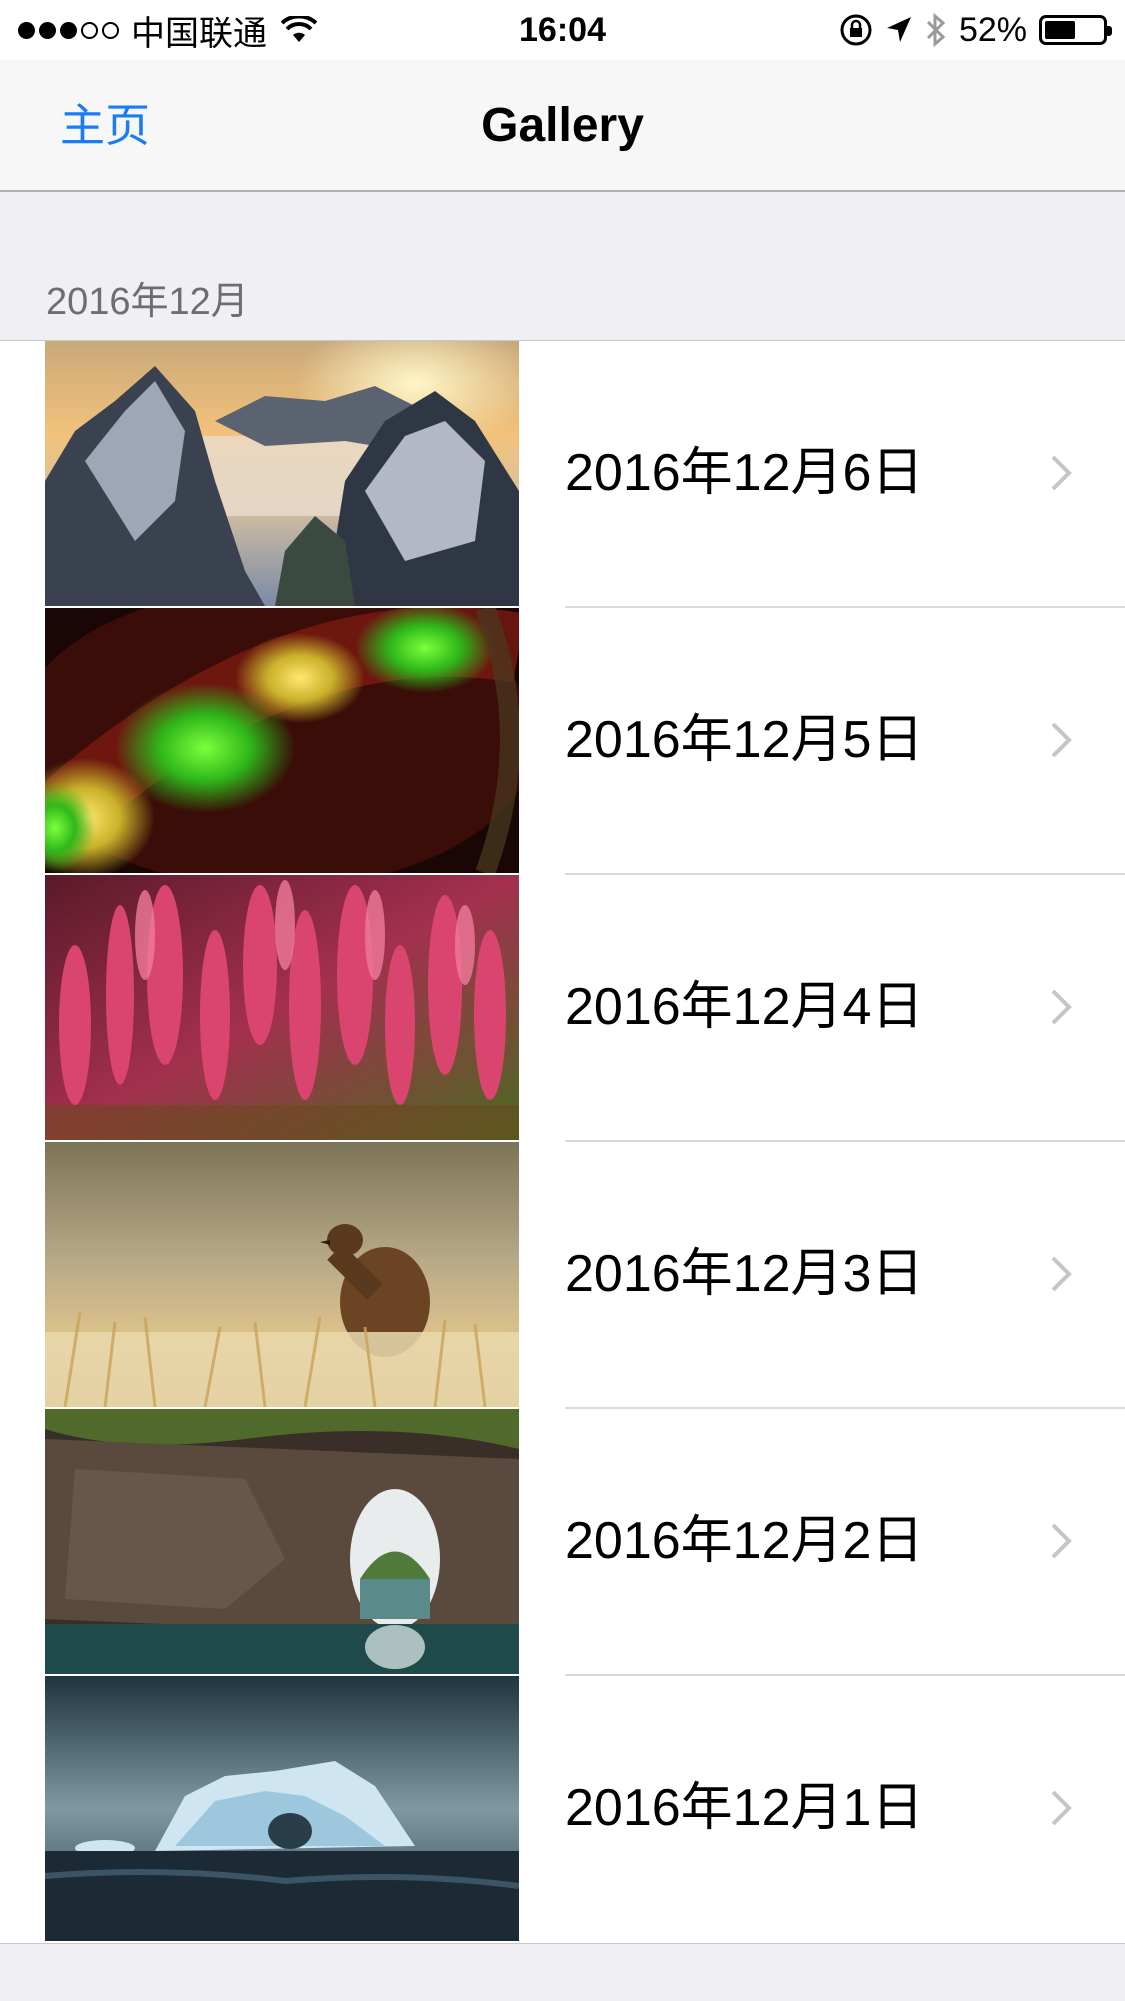 The height and width of the screenshot is (2001, 1125). What do you see at coordinates (562, 1809) in the screenshot?
I see `list-item: 2016年12月1日` at bounding box center [562, 1809].